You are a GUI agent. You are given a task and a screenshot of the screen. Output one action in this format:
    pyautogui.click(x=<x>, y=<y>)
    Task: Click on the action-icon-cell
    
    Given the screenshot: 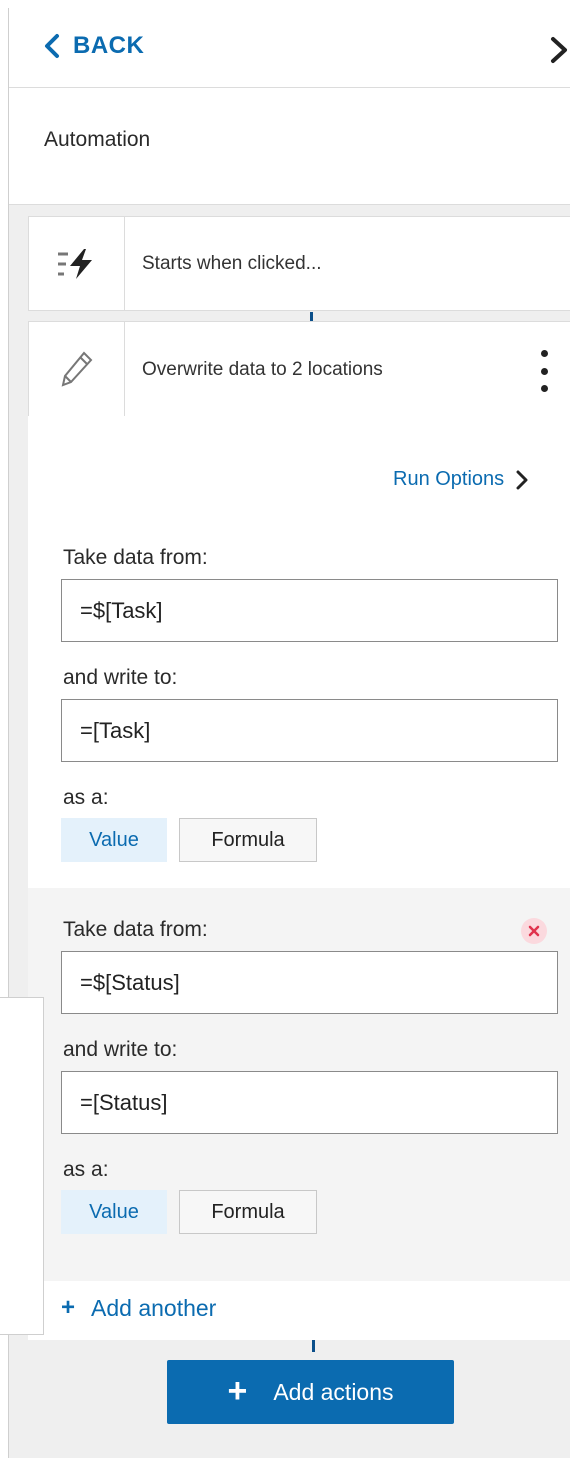 What is the action you would take?
    pyautogui.click(x=77, y=369)
    